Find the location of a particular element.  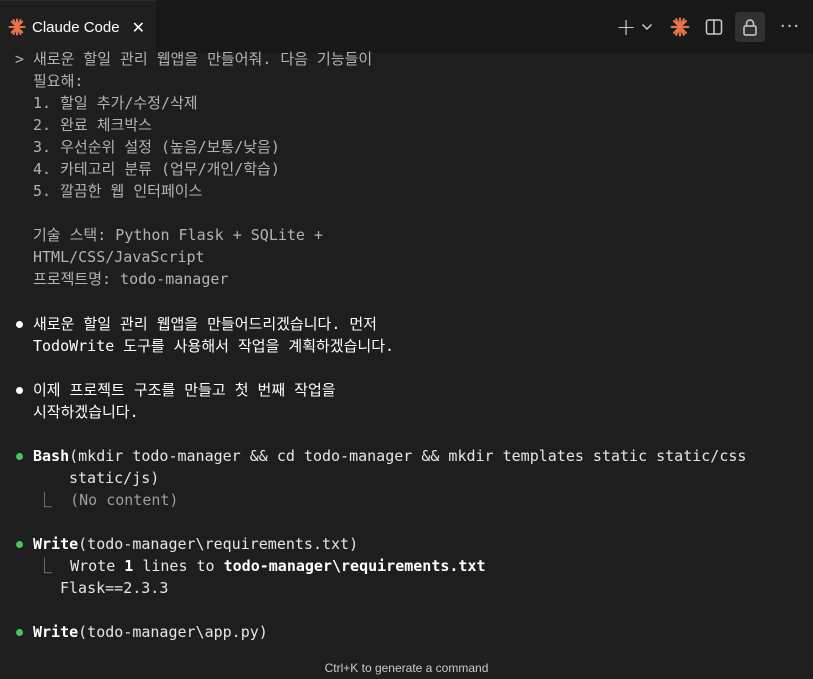

result-prefix: Wrote is located at coordinates (97, 566).